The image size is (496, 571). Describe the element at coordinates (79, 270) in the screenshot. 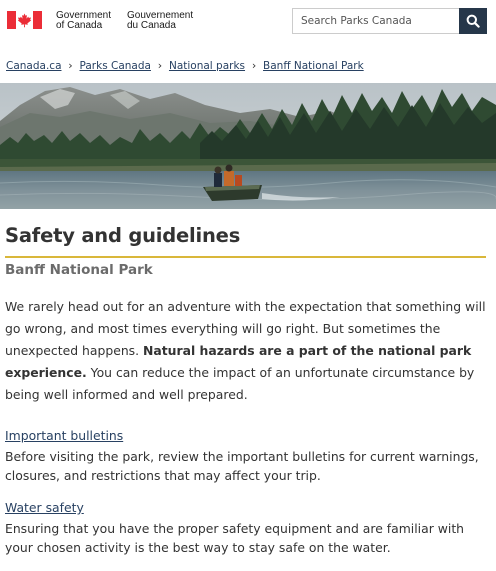

I see `page-subtitle: Banff National Park` at that location.